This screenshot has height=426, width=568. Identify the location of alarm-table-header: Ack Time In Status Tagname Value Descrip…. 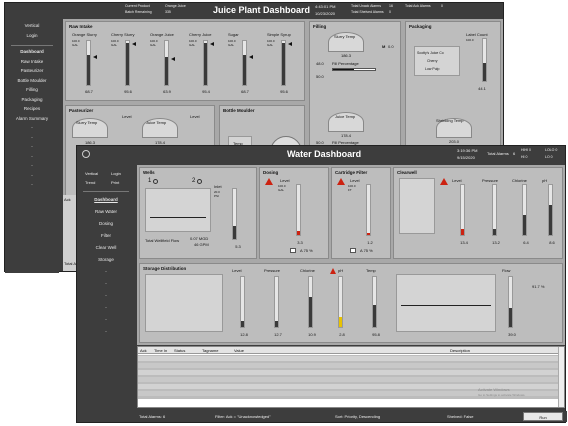
(351, 350).